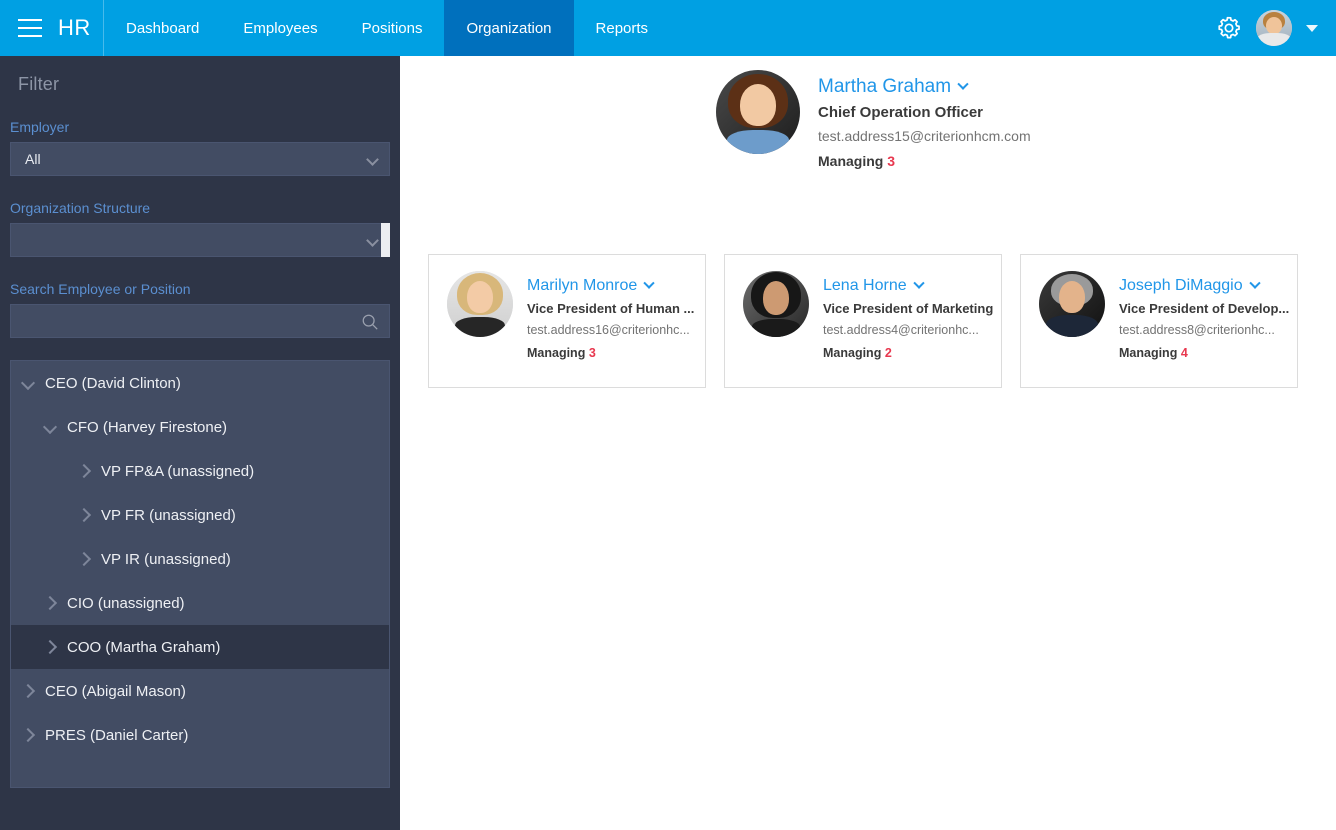 Image resolution: width=1336 pixels, height=830 pixels. Describe the element at coordinates (893, 87) in the screenshot. I see `org-root-name: Martha Graham` at that location.